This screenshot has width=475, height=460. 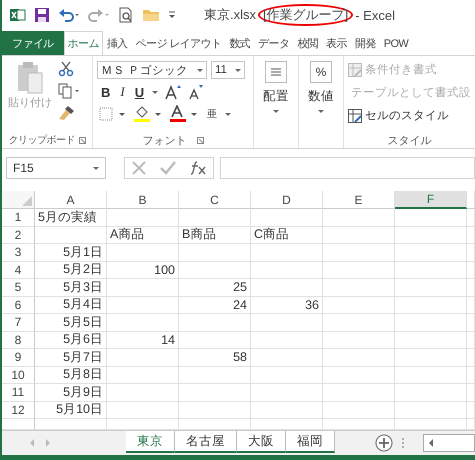 I want to click on add-sheet-icon, so click(x=384, y=443).